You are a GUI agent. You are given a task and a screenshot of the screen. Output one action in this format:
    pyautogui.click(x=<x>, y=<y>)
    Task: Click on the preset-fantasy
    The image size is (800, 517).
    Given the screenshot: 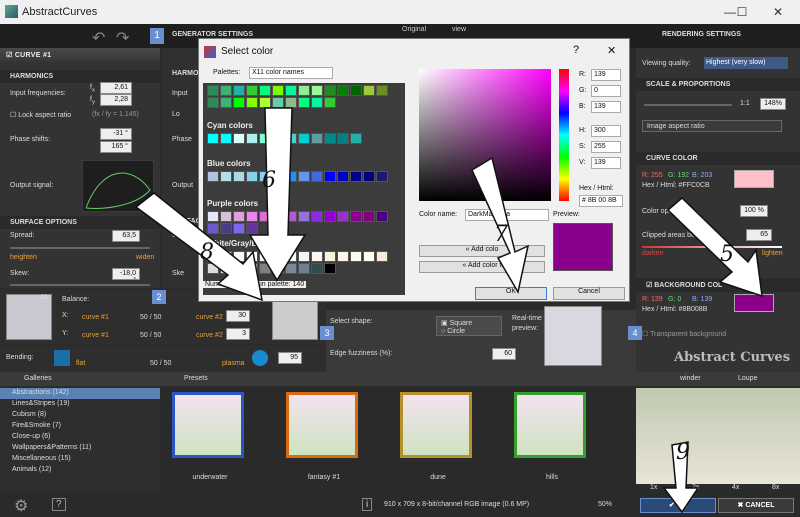 What is the action you would take?
    pyautogui.click(x=322, y=425)
    